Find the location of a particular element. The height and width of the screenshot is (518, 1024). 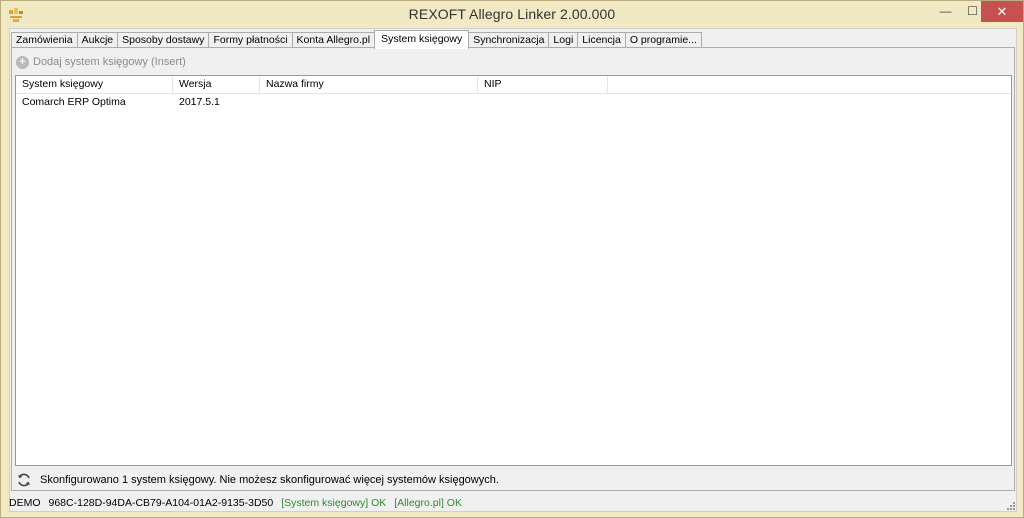

cell-company is located at coordinates (369, 102).